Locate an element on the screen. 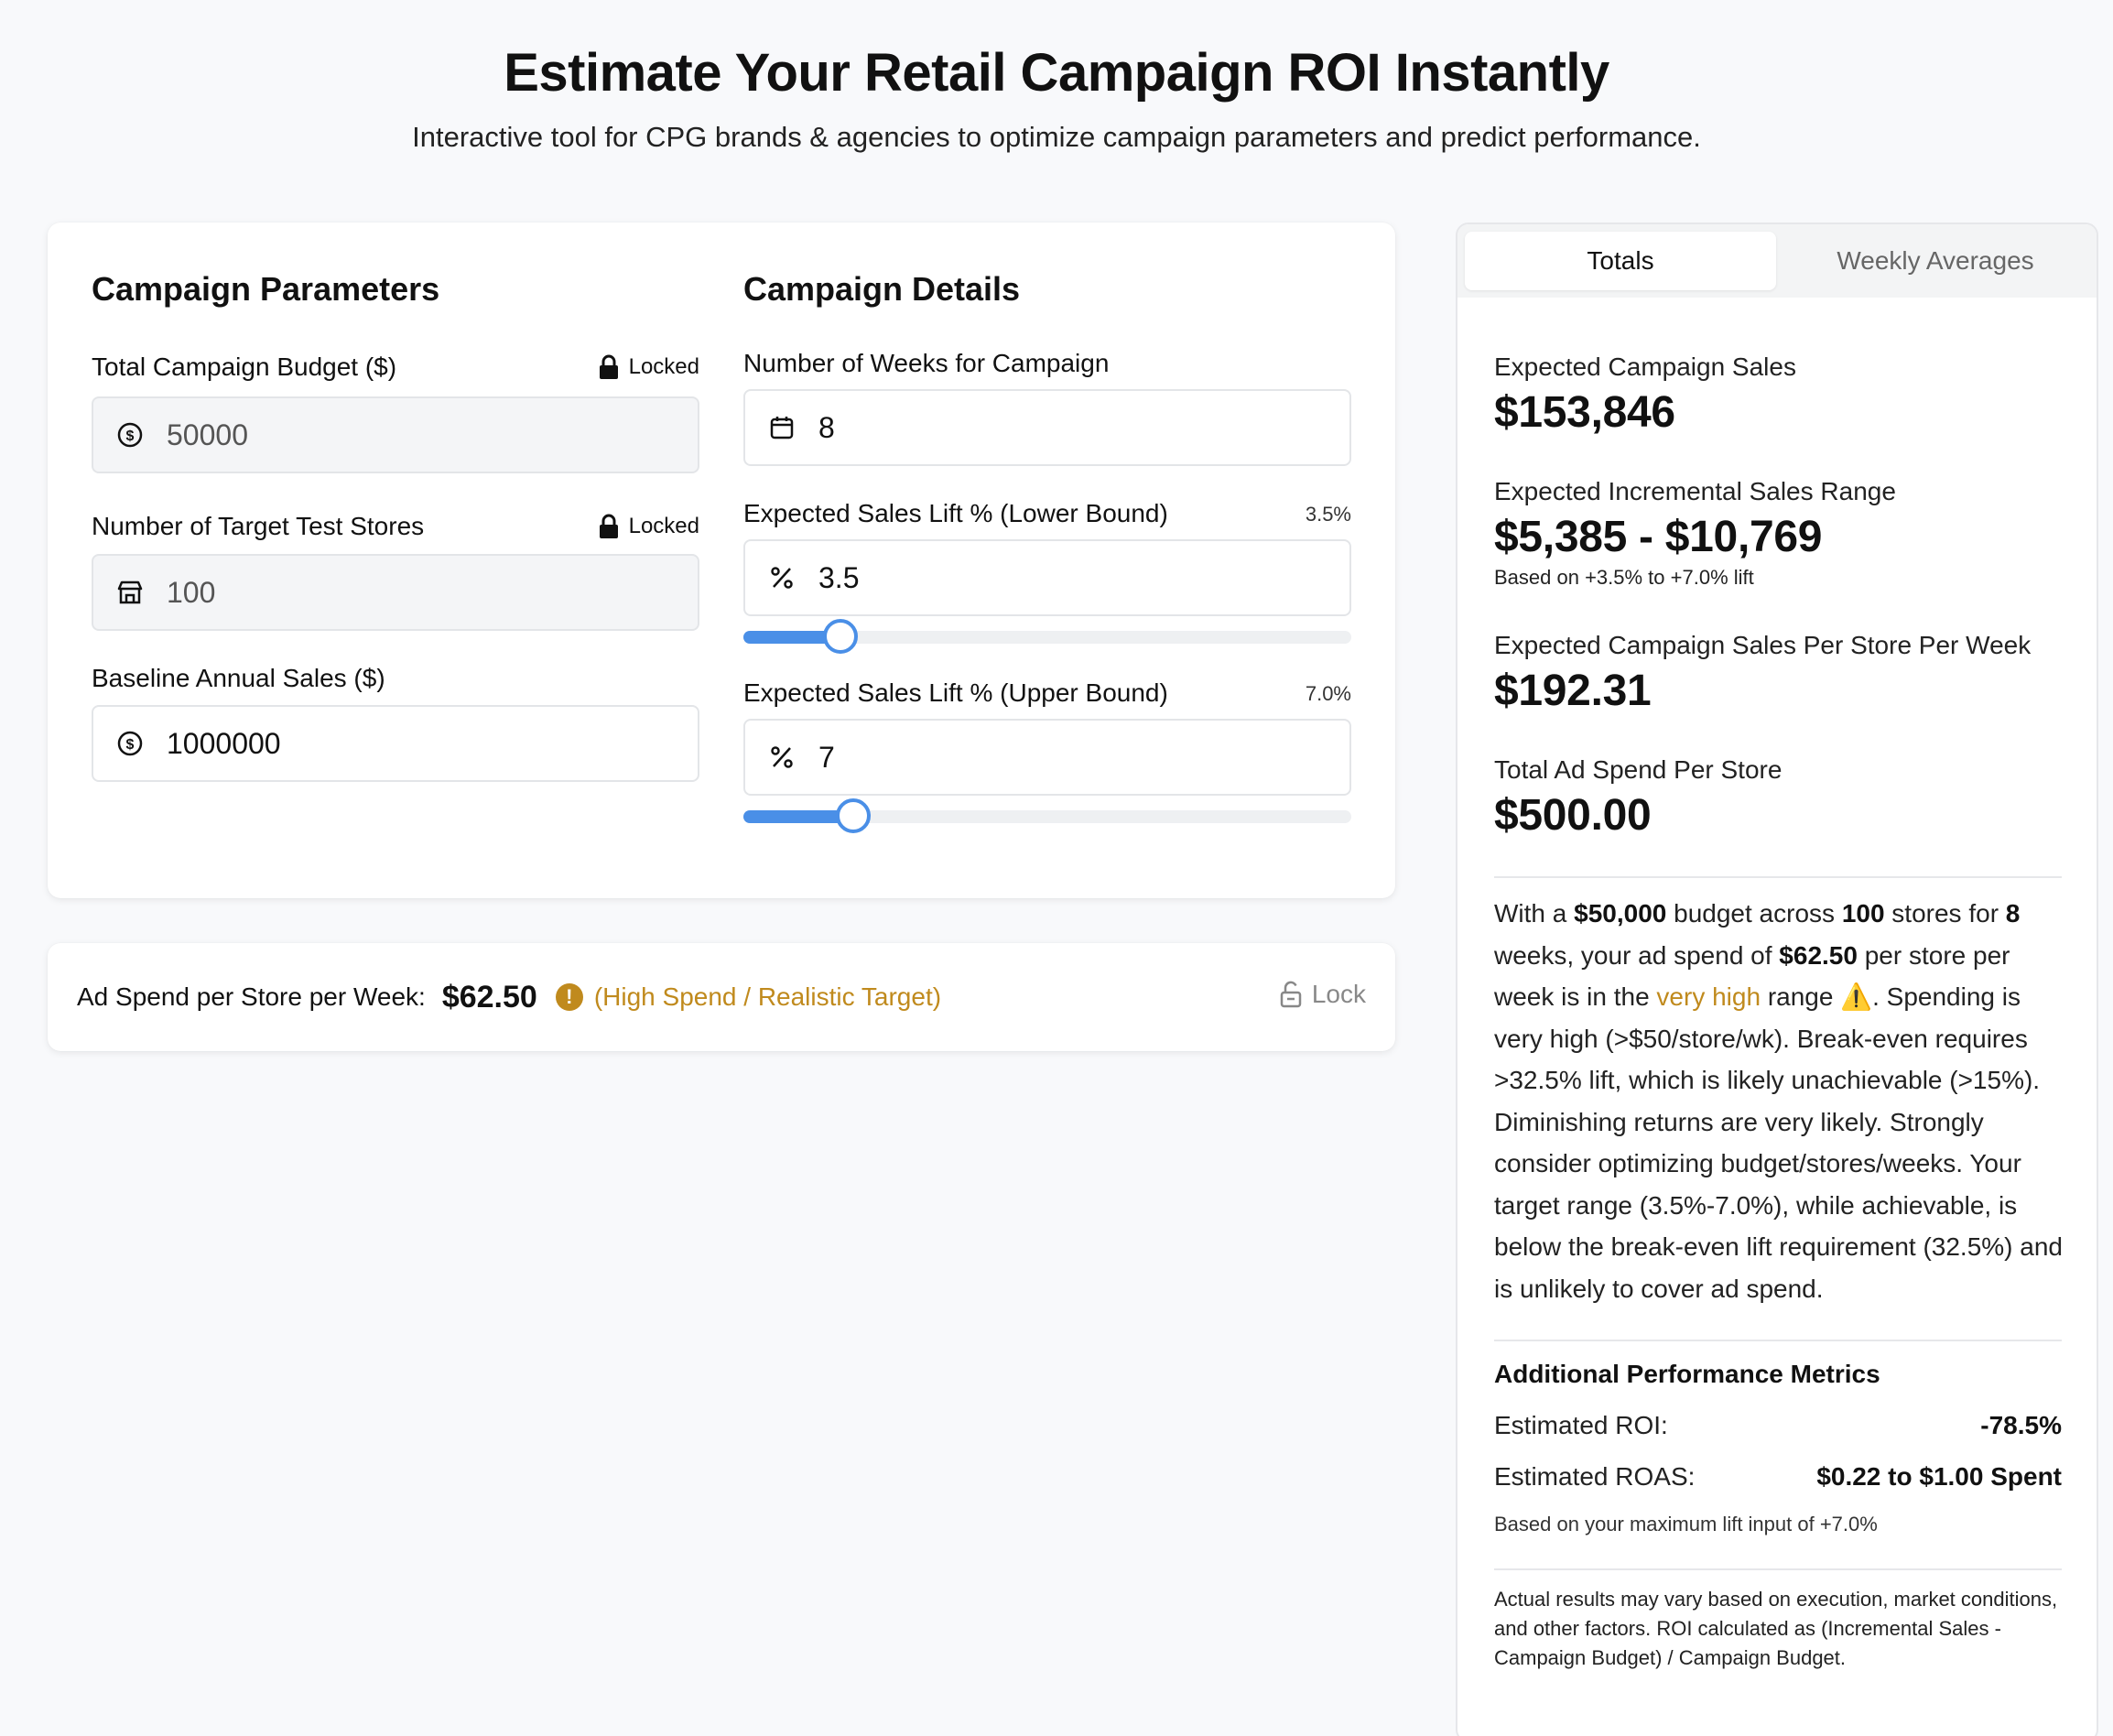  expected-sales-metric: Expected Campaign Sales $153,846 is located at coordinates (1778, 396).